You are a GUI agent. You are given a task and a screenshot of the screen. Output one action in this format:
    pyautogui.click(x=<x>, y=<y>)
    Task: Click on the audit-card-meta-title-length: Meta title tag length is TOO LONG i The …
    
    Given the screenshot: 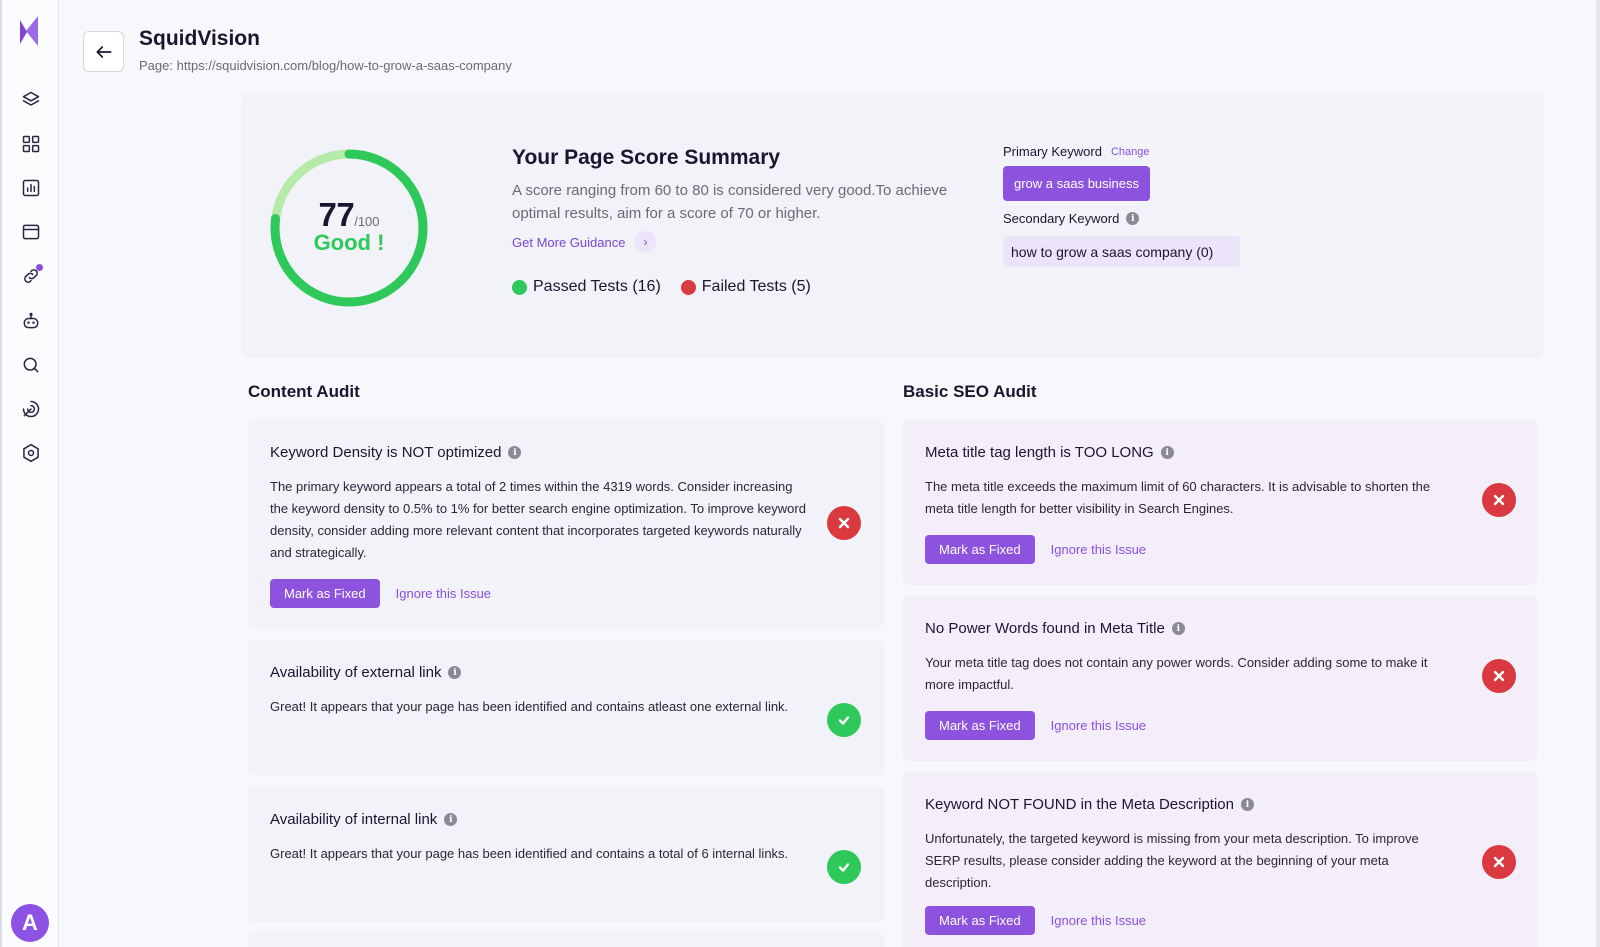 What is the action you would take?
    pyautogui.click(x=1220, y=502)
    